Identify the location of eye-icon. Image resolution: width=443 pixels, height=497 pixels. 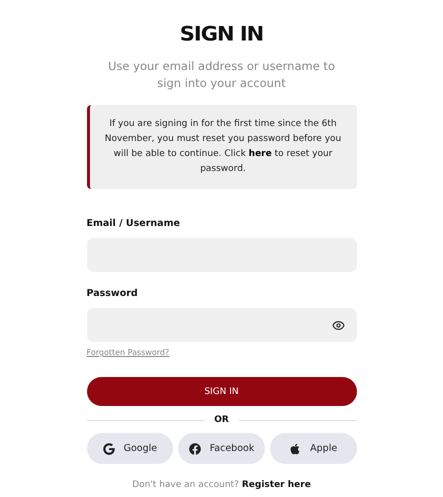
(338, 325).